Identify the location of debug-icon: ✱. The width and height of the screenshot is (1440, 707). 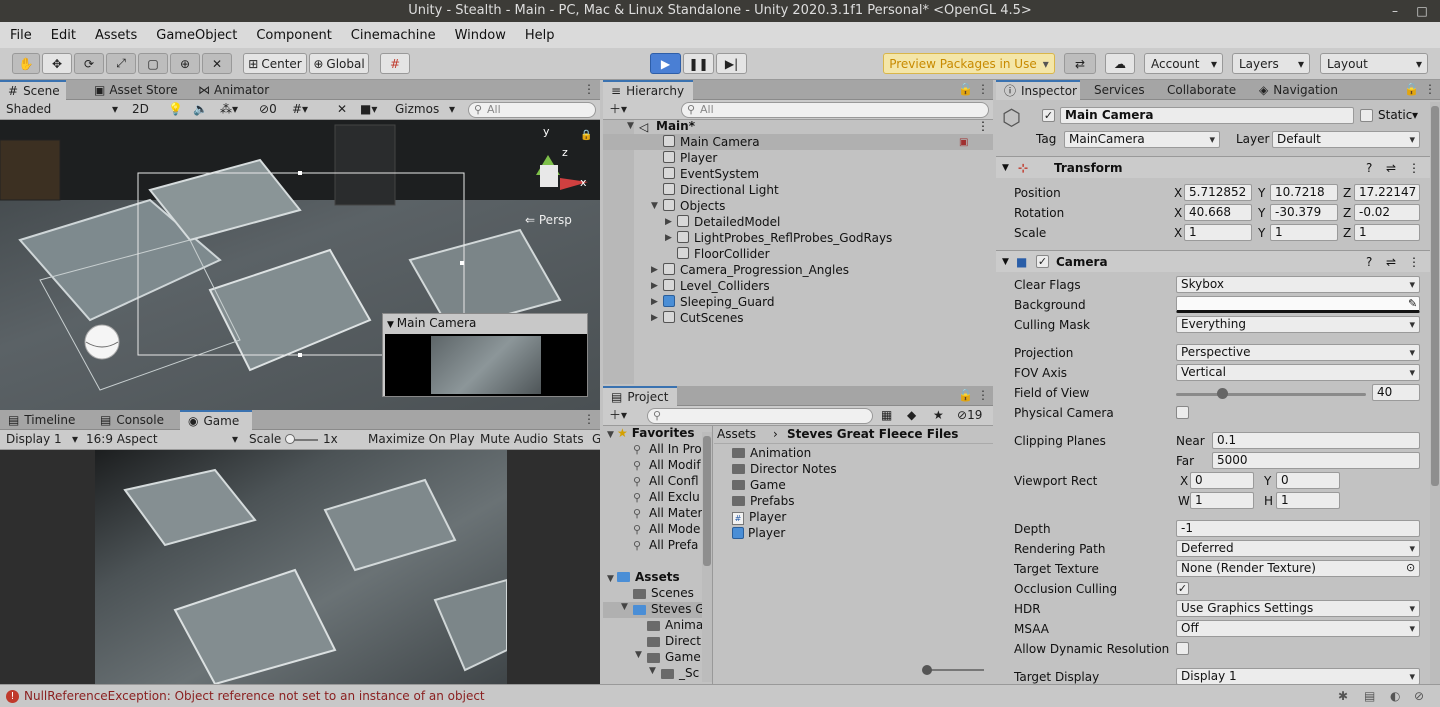
(1343, 696).